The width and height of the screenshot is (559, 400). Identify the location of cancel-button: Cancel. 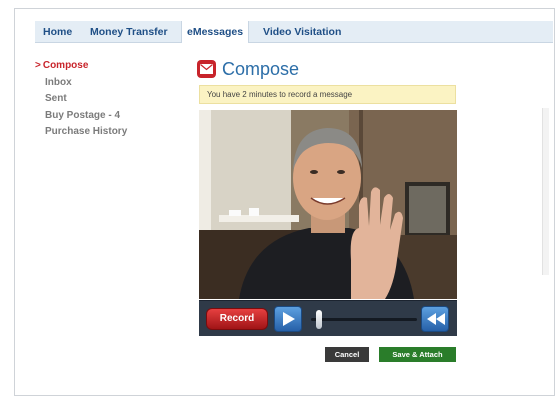
(347, 354).